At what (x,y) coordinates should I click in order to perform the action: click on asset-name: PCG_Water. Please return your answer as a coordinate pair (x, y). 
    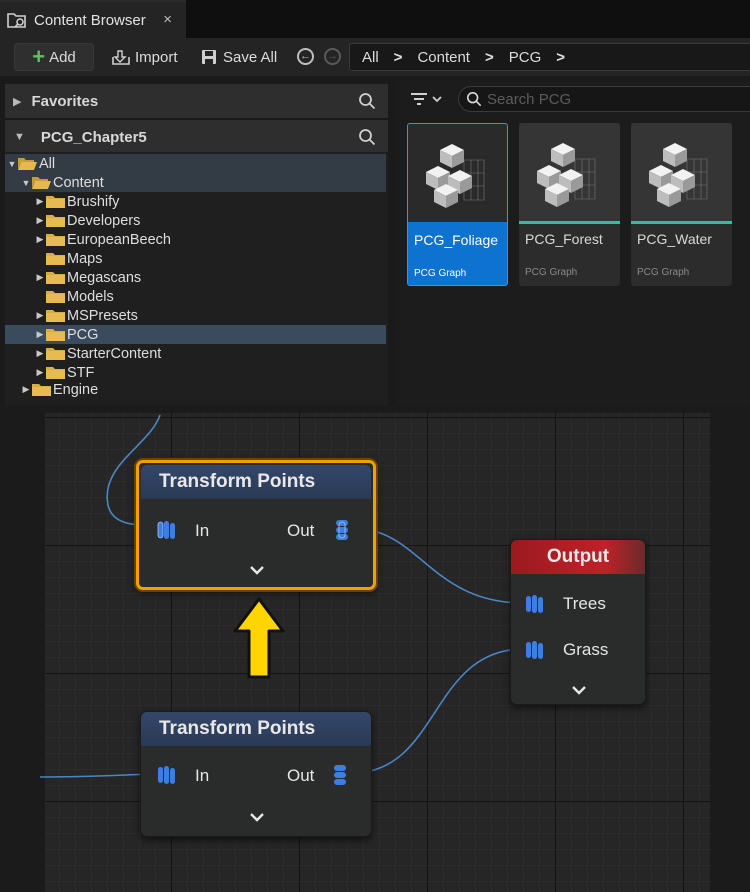
    Looking at the image, I should click on (674, 239).